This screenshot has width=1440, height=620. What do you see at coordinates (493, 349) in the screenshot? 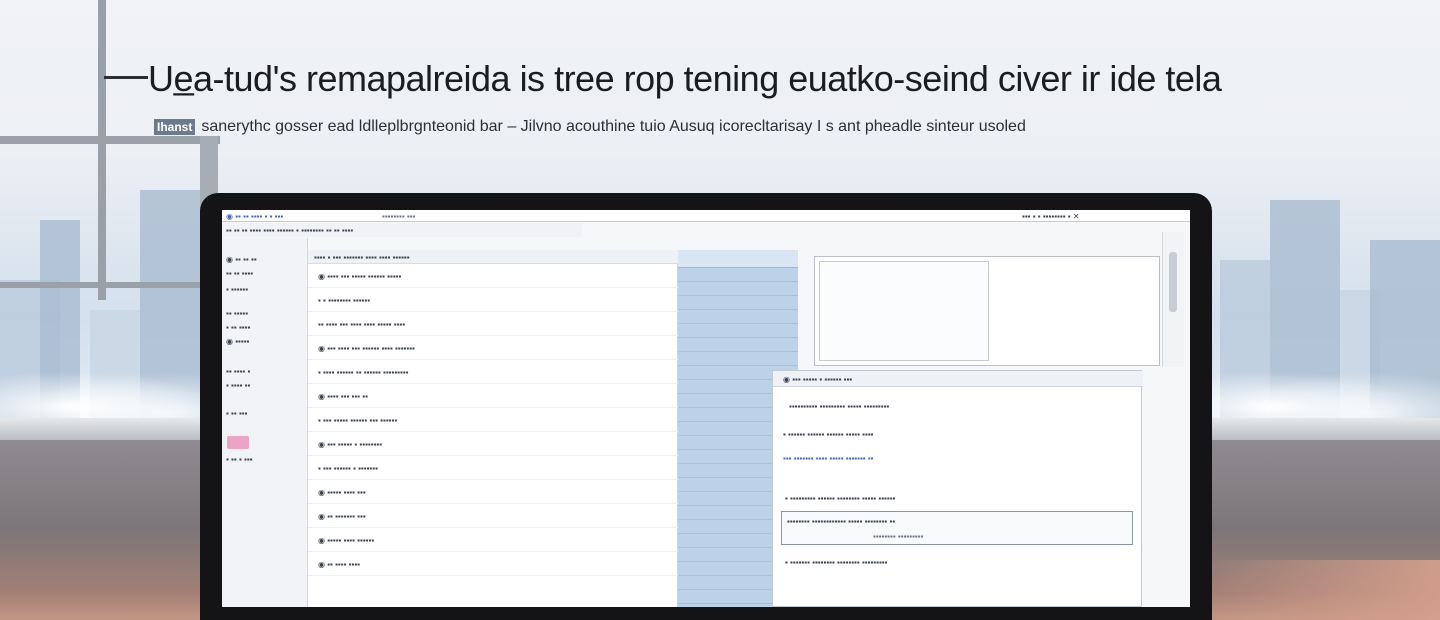
I see `list-item: ◉ ▪▪▪ ▪▪▪▪ ▪▪▪ ▪▪▪▪▪▪ ▪▪▪▪ ▪▪▪▪▪▪▪` at bounding box center [493, 349].